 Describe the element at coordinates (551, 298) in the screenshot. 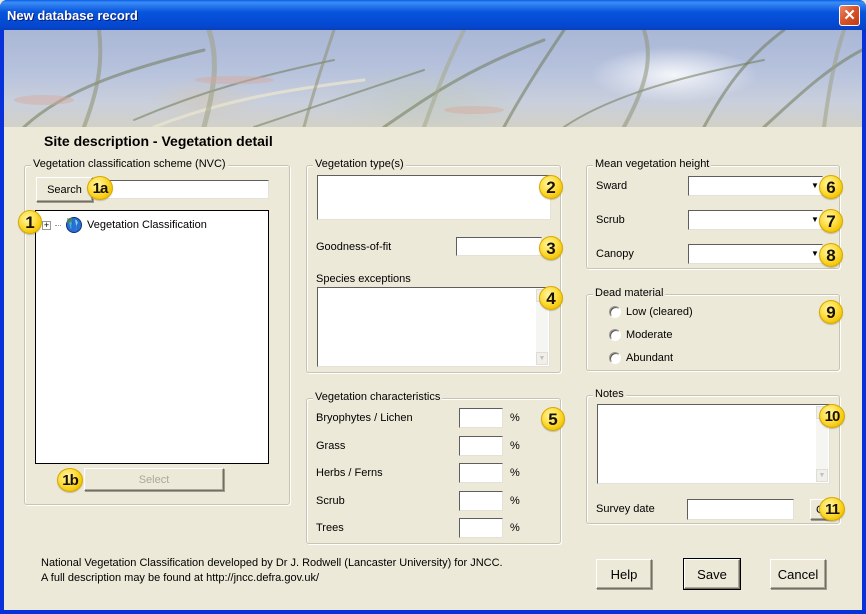

I see `callout-4: 4` at that location.